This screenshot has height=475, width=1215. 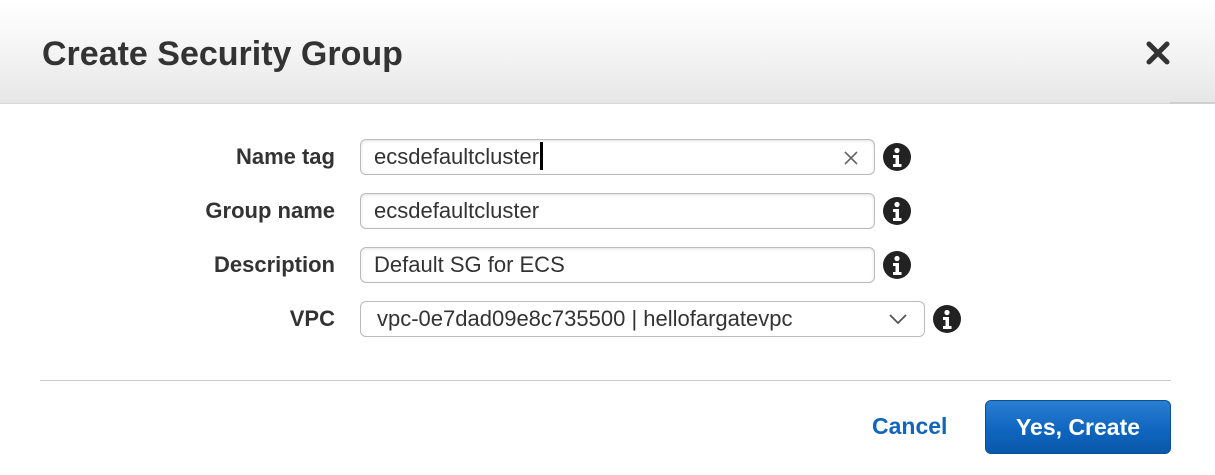 I want to click on description-value: Default SG for ECS, so click(x=469, y=264).